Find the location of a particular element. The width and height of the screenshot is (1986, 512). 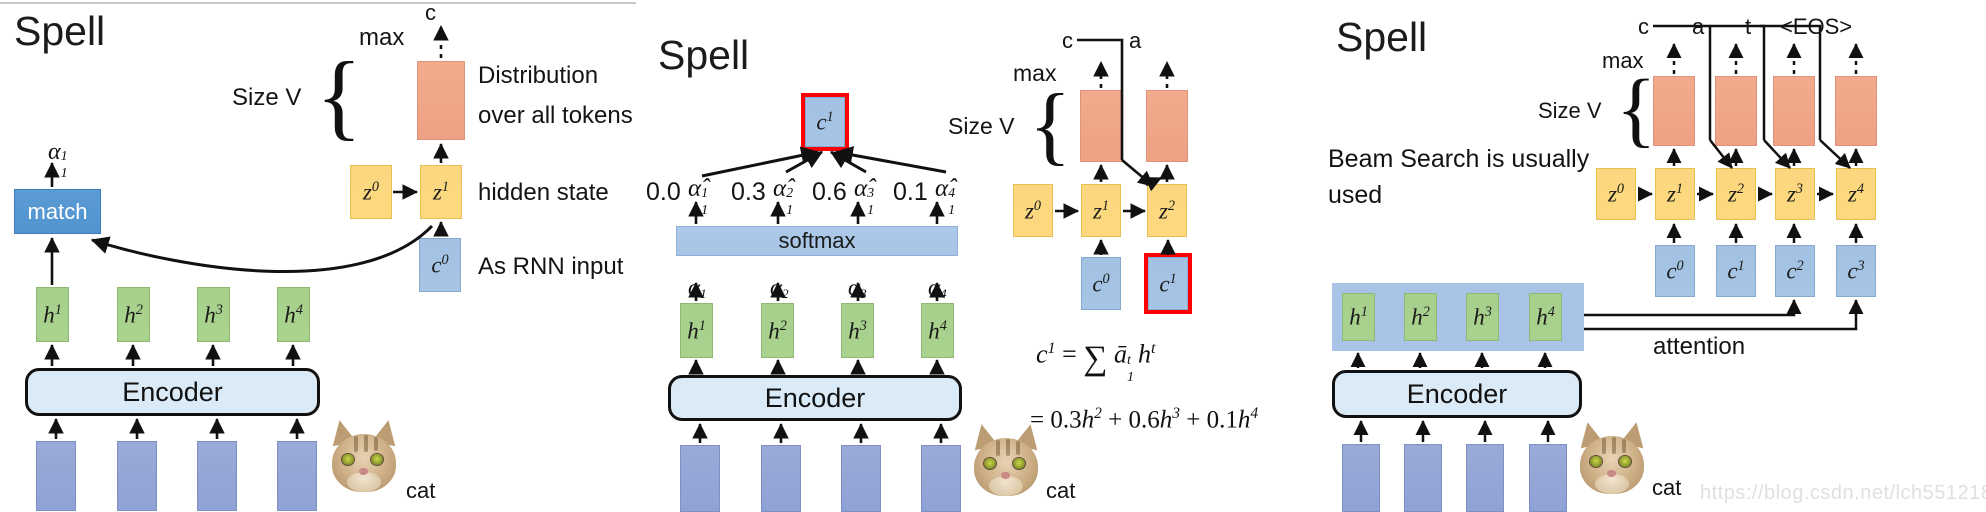

hidden-state-z3: z3 is located at coordinates (1795, 194).